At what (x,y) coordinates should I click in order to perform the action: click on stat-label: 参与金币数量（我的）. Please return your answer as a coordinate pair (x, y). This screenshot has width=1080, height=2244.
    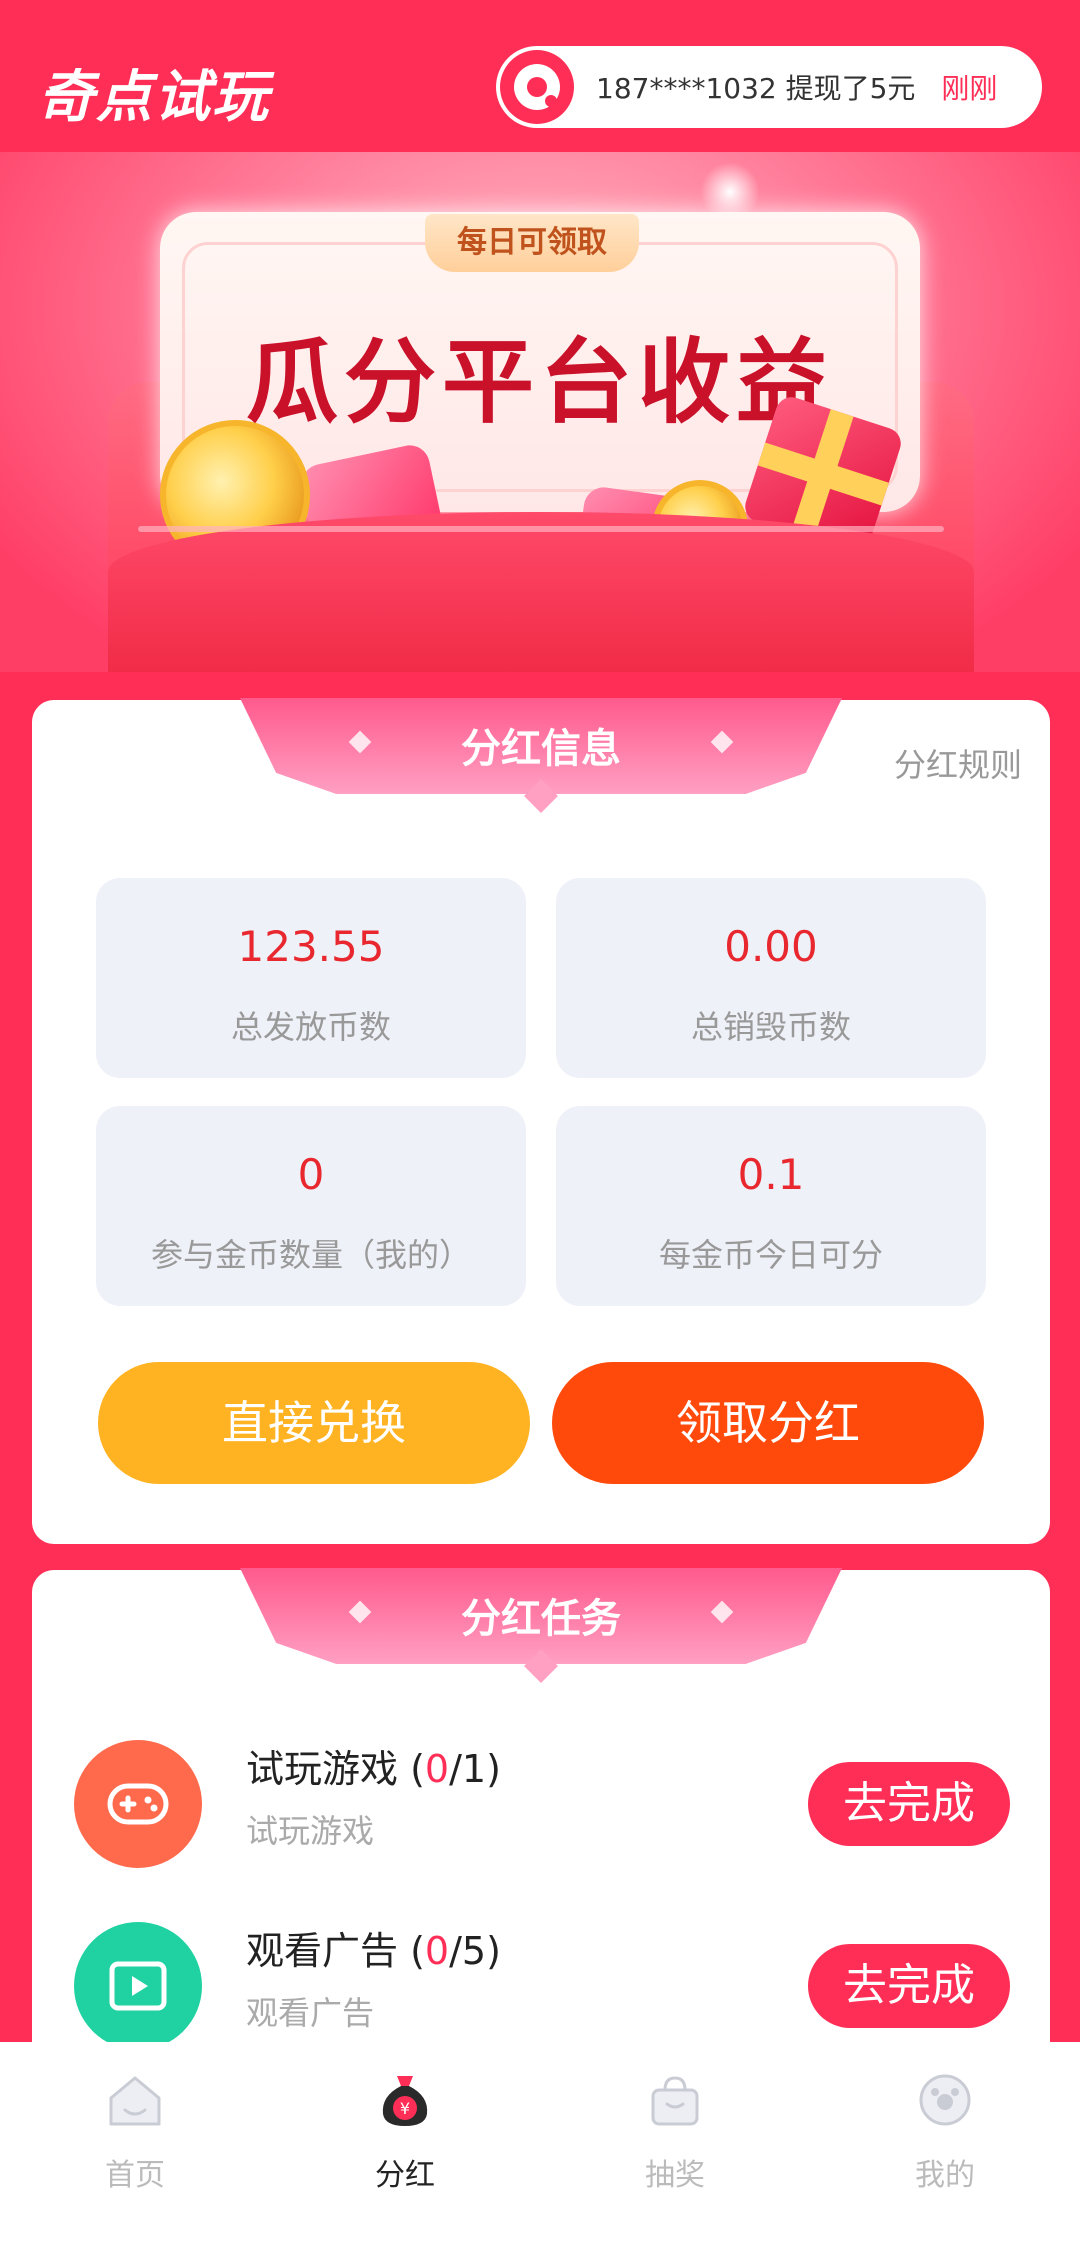
    Looking at the image, I should click on (310, 1255).